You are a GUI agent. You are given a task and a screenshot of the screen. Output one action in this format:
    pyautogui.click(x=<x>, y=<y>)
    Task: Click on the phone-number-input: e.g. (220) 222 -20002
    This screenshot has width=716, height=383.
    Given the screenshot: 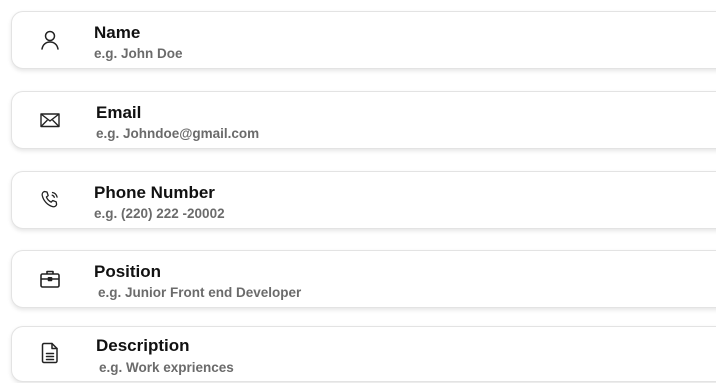 What is the action you would take?
    pyautogui.click(x=159, y=213)
    